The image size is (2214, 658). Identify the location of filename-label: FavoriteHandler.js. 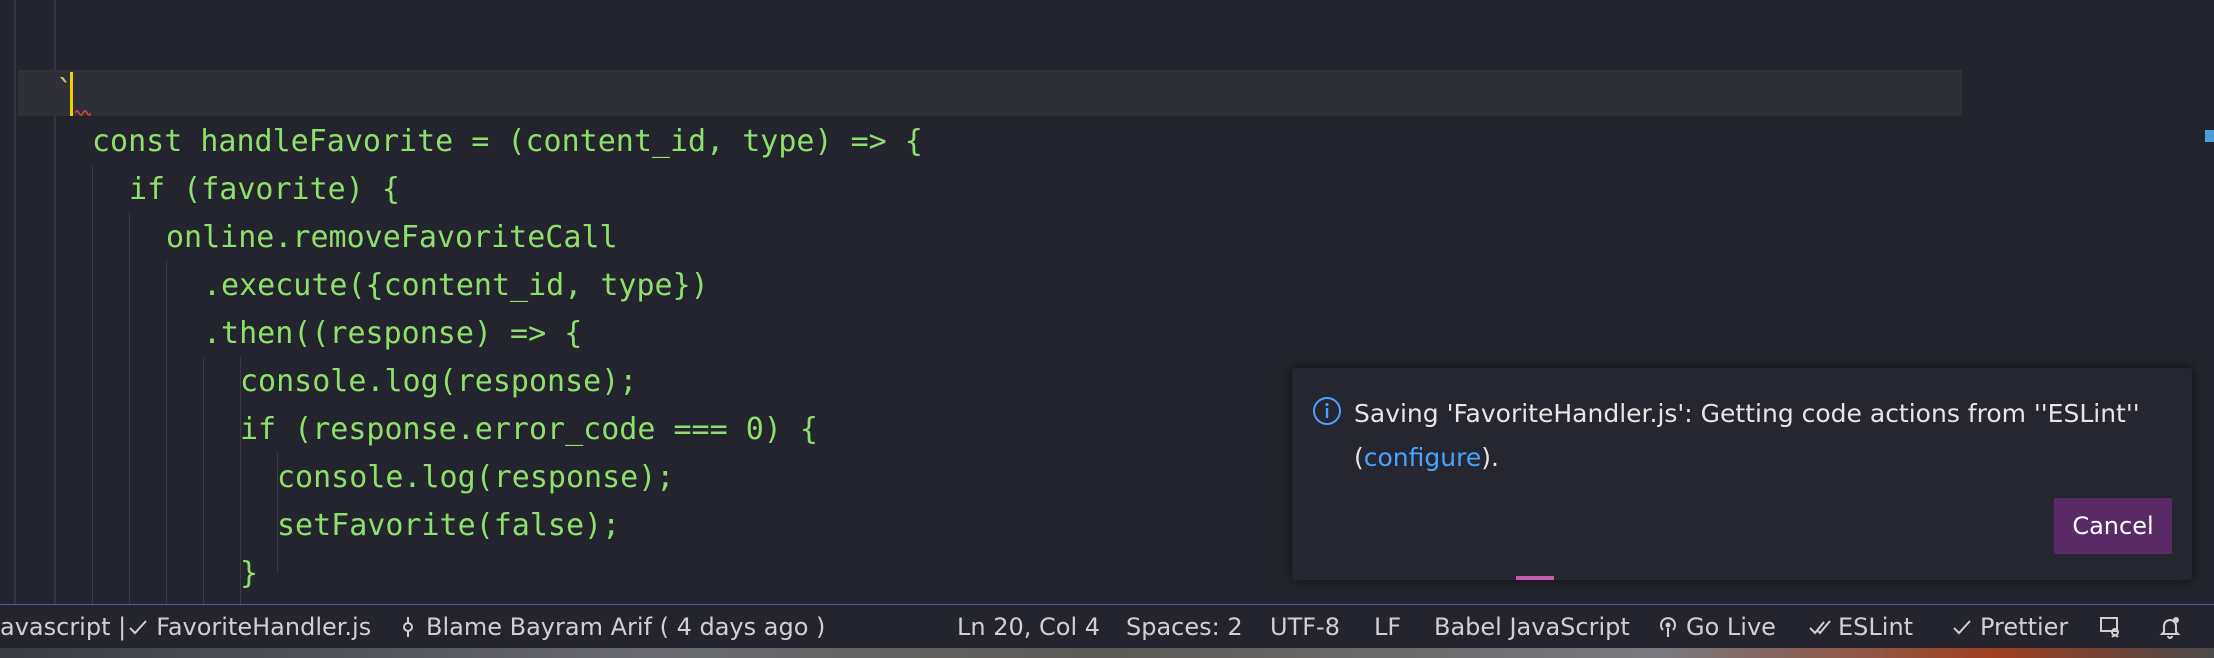
(264, 627).